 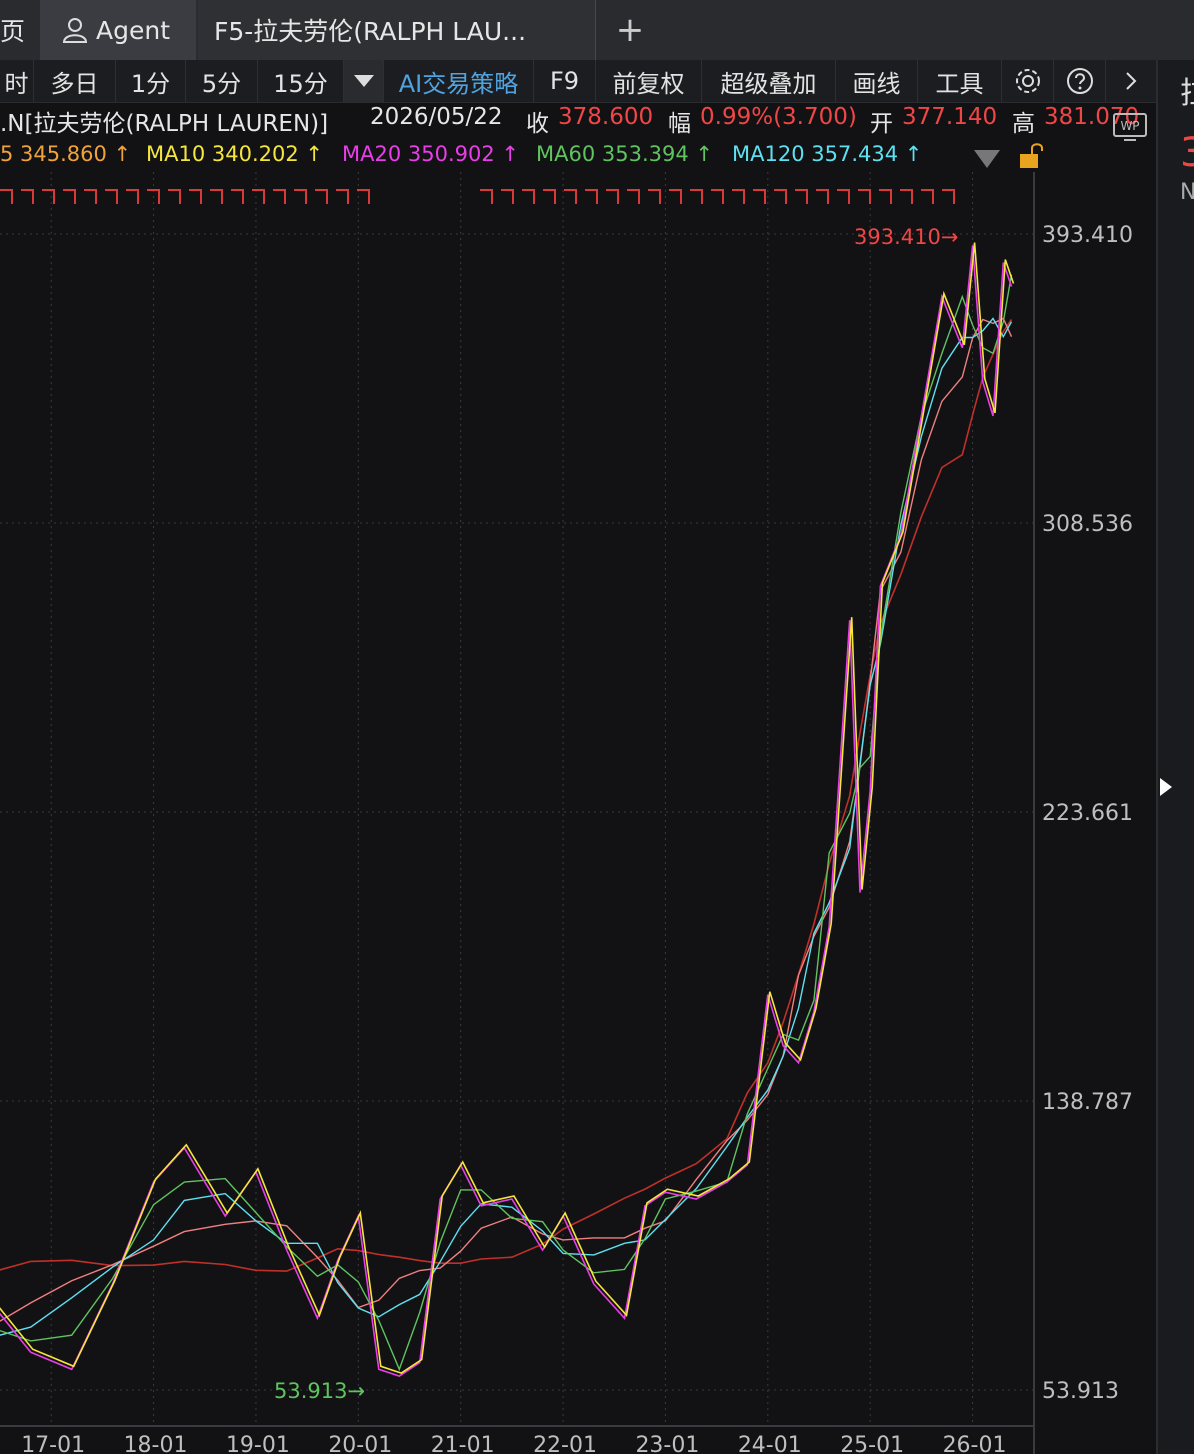 What do you see at coordinates (66, 154) in the screenshot?
I see `ma5-value: 5 345.860 ↑` at bounding box center [66, 154].